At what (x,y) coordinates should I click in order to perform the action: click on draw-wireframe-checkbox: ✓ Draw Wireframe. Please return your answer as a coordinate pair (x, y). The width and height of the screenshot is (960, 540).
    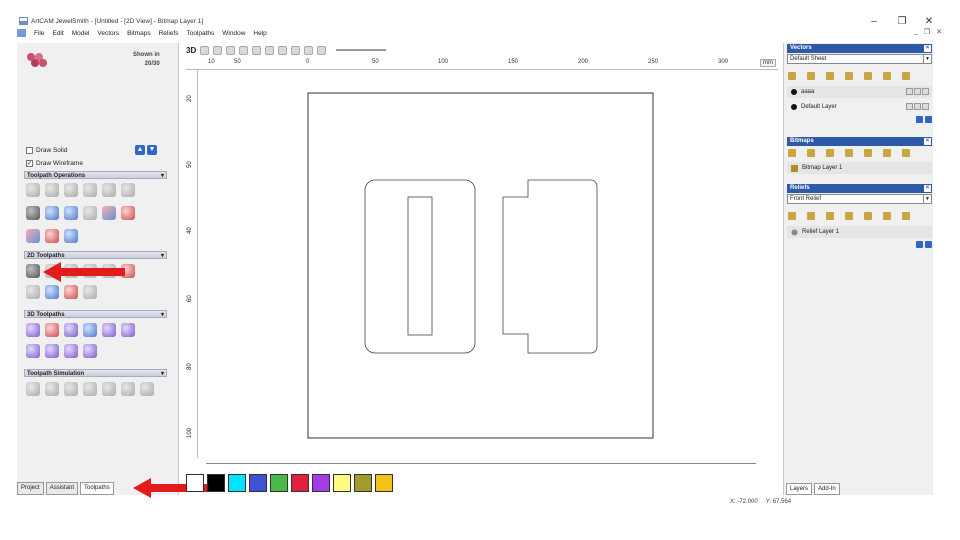
    Looking at the image, I should click on (54, 163).